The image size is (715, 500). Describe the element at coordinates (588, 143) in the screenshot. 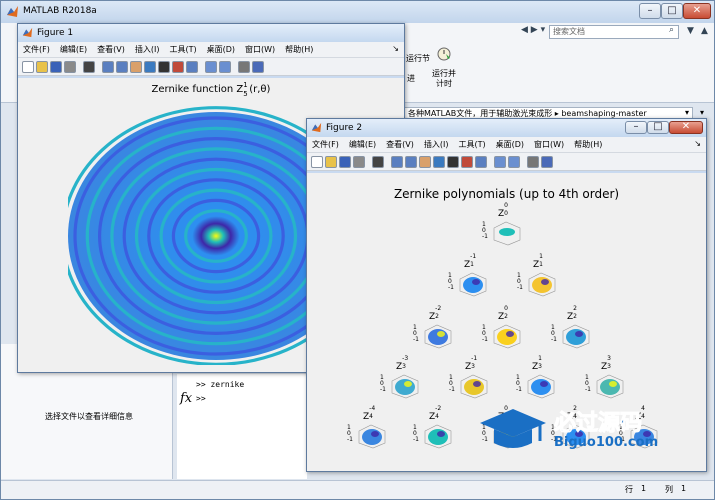

I see `fig2-menu-item: 帮助(H)` at that location.